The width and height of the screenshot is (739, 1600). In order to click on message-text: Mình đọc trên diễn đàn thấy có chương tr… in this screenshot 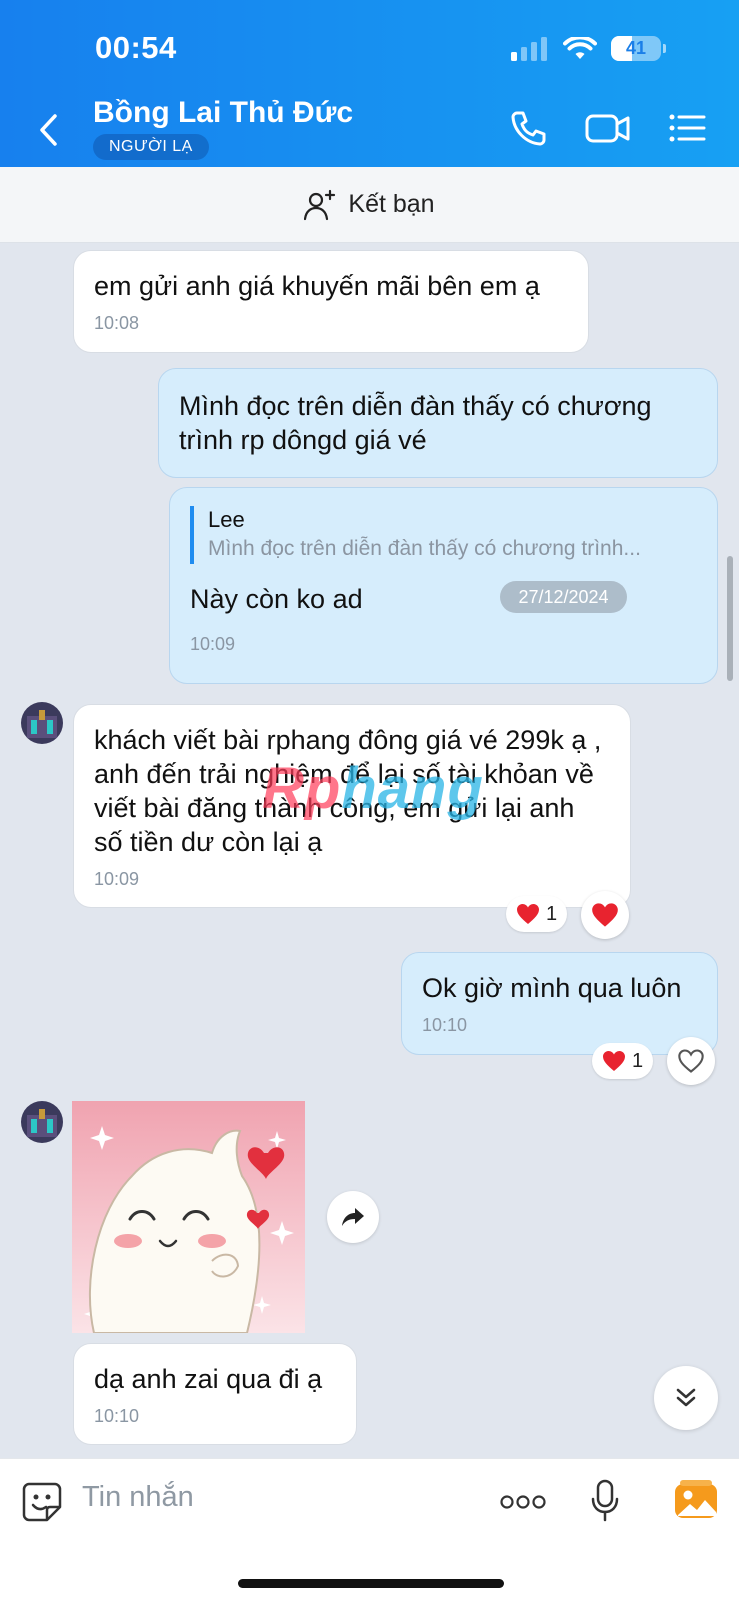, I will do `click(415, 423)`.